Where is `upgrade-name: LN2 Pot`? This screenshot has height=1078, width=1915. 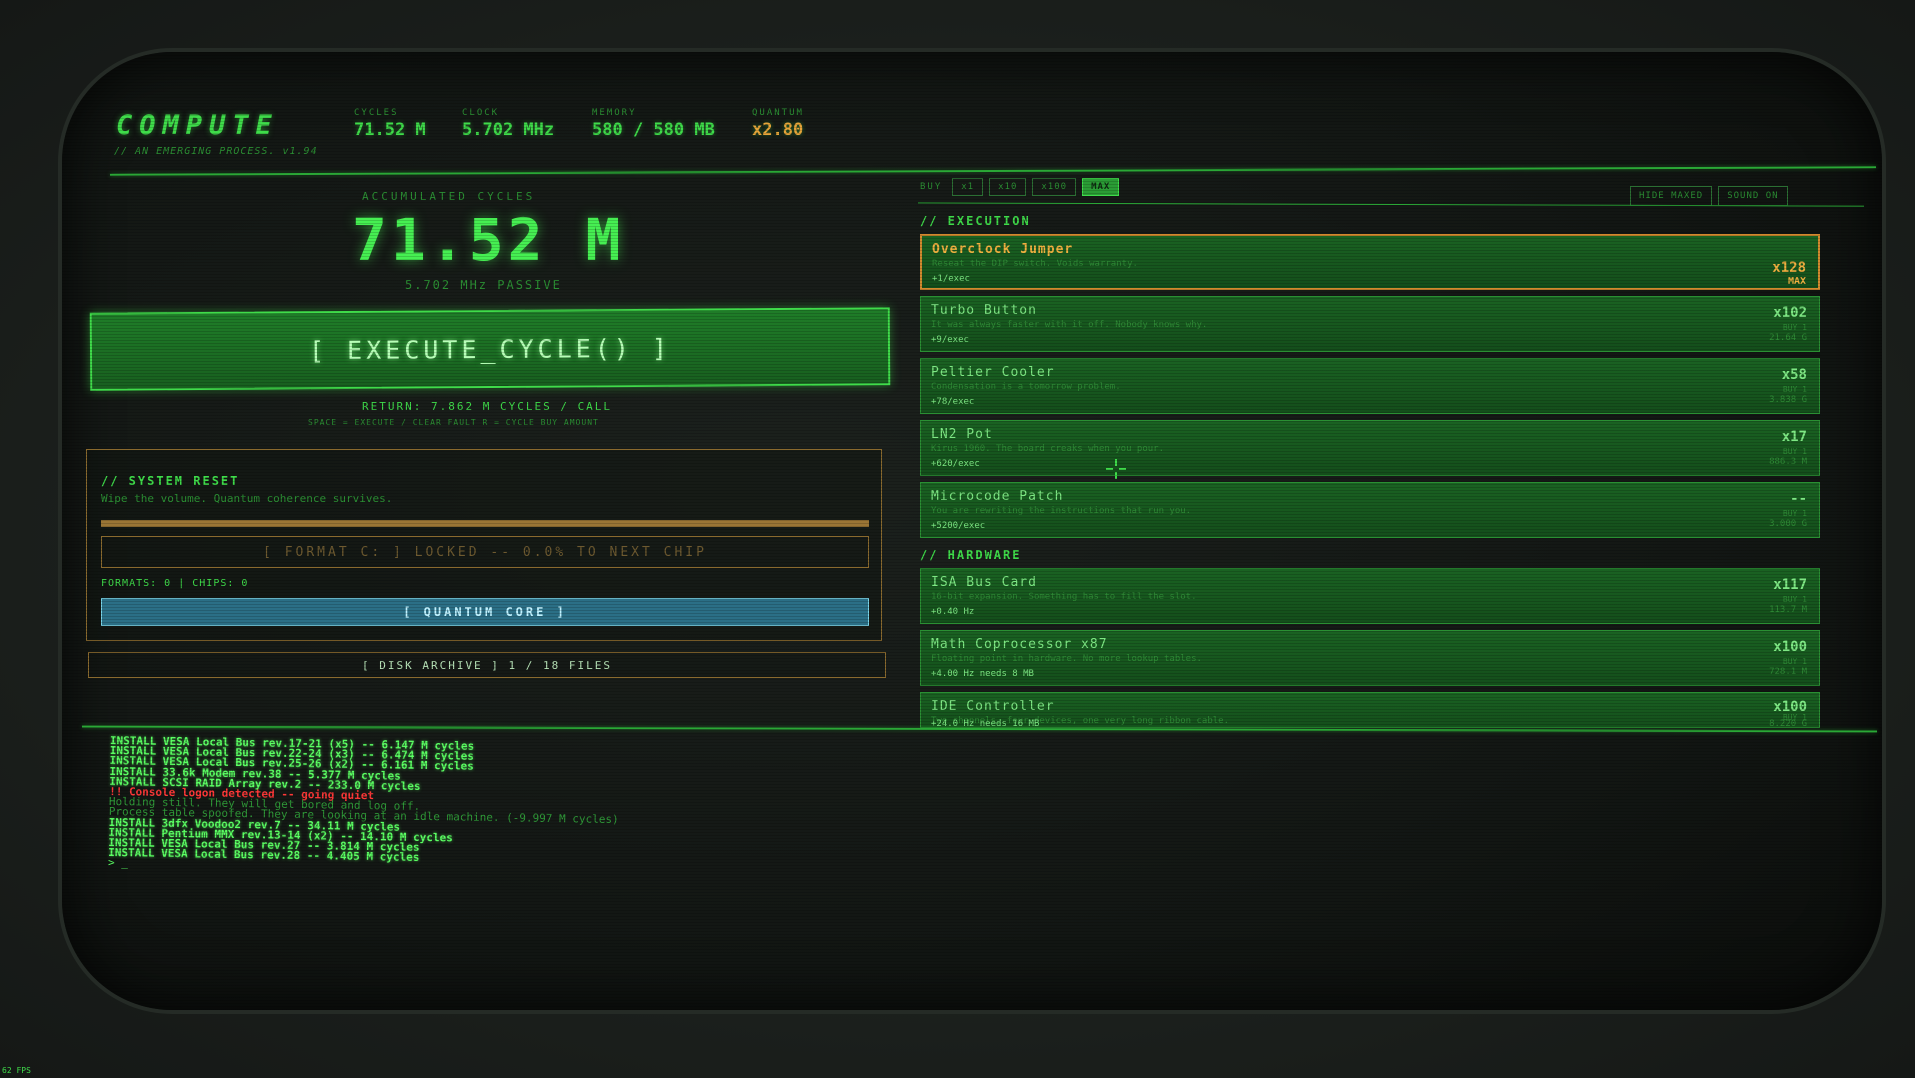 upgrade-name: LN2 Pot is located at coordinates (962, 434).